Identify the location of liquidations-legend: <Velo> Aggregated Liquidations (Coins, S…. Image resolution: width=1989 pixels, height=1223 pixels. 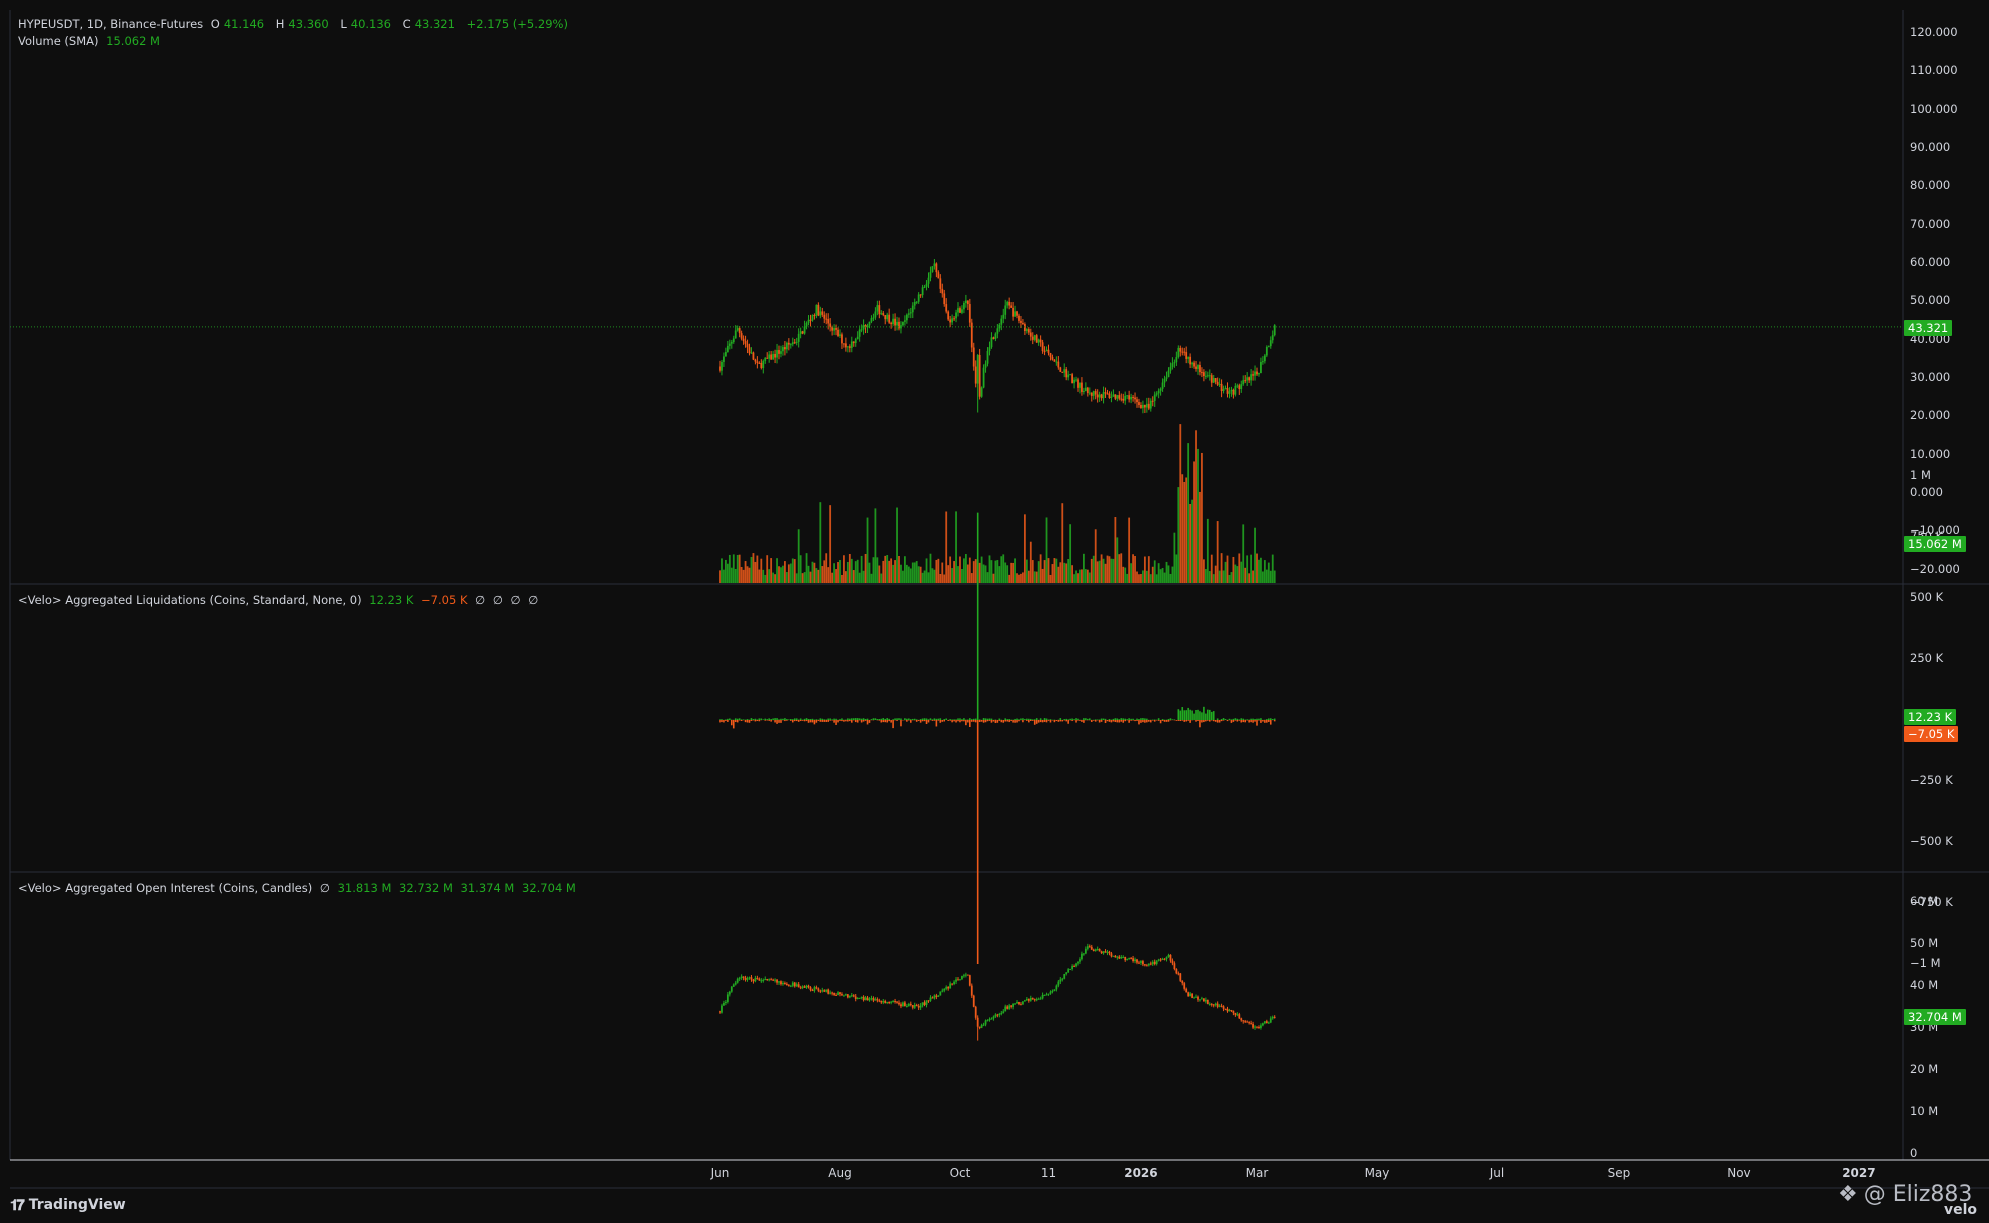
(280, 600).